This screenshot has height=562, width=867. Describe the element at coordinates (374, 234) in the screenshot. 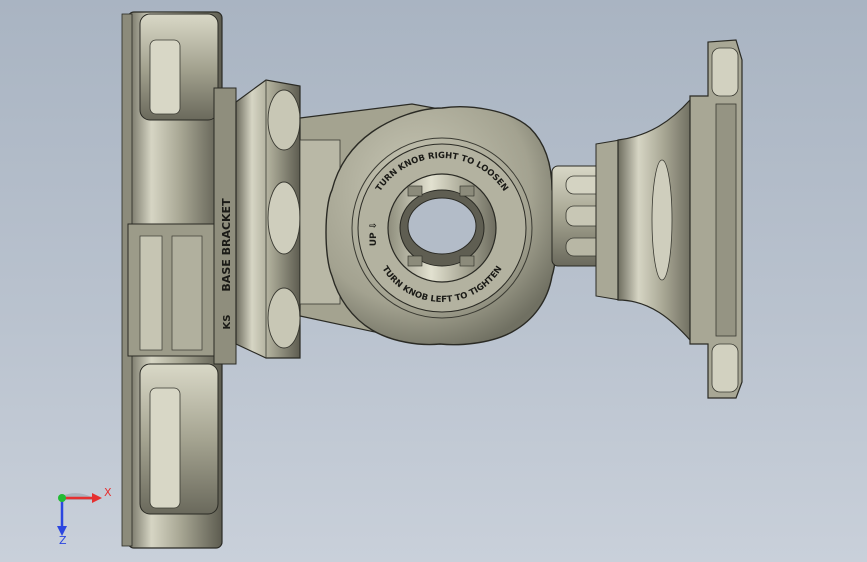

I see `knob-up-marker: UP ⇩` at that location.